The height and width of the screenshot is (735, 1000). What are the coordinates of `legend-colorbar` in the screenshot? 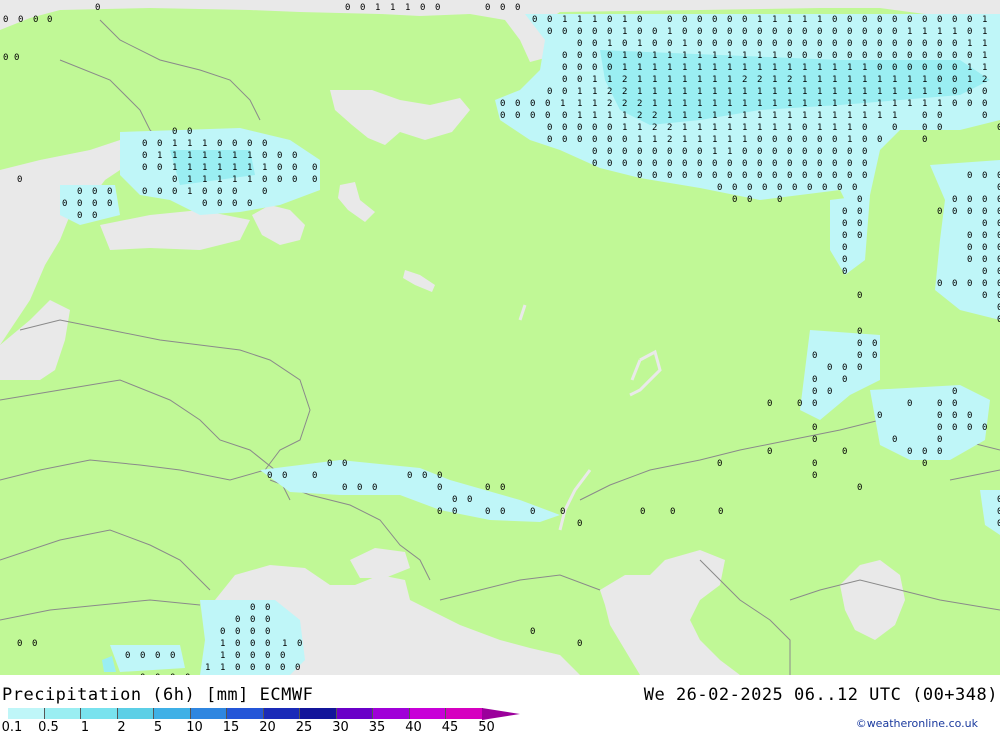 It's located at (245, 713).